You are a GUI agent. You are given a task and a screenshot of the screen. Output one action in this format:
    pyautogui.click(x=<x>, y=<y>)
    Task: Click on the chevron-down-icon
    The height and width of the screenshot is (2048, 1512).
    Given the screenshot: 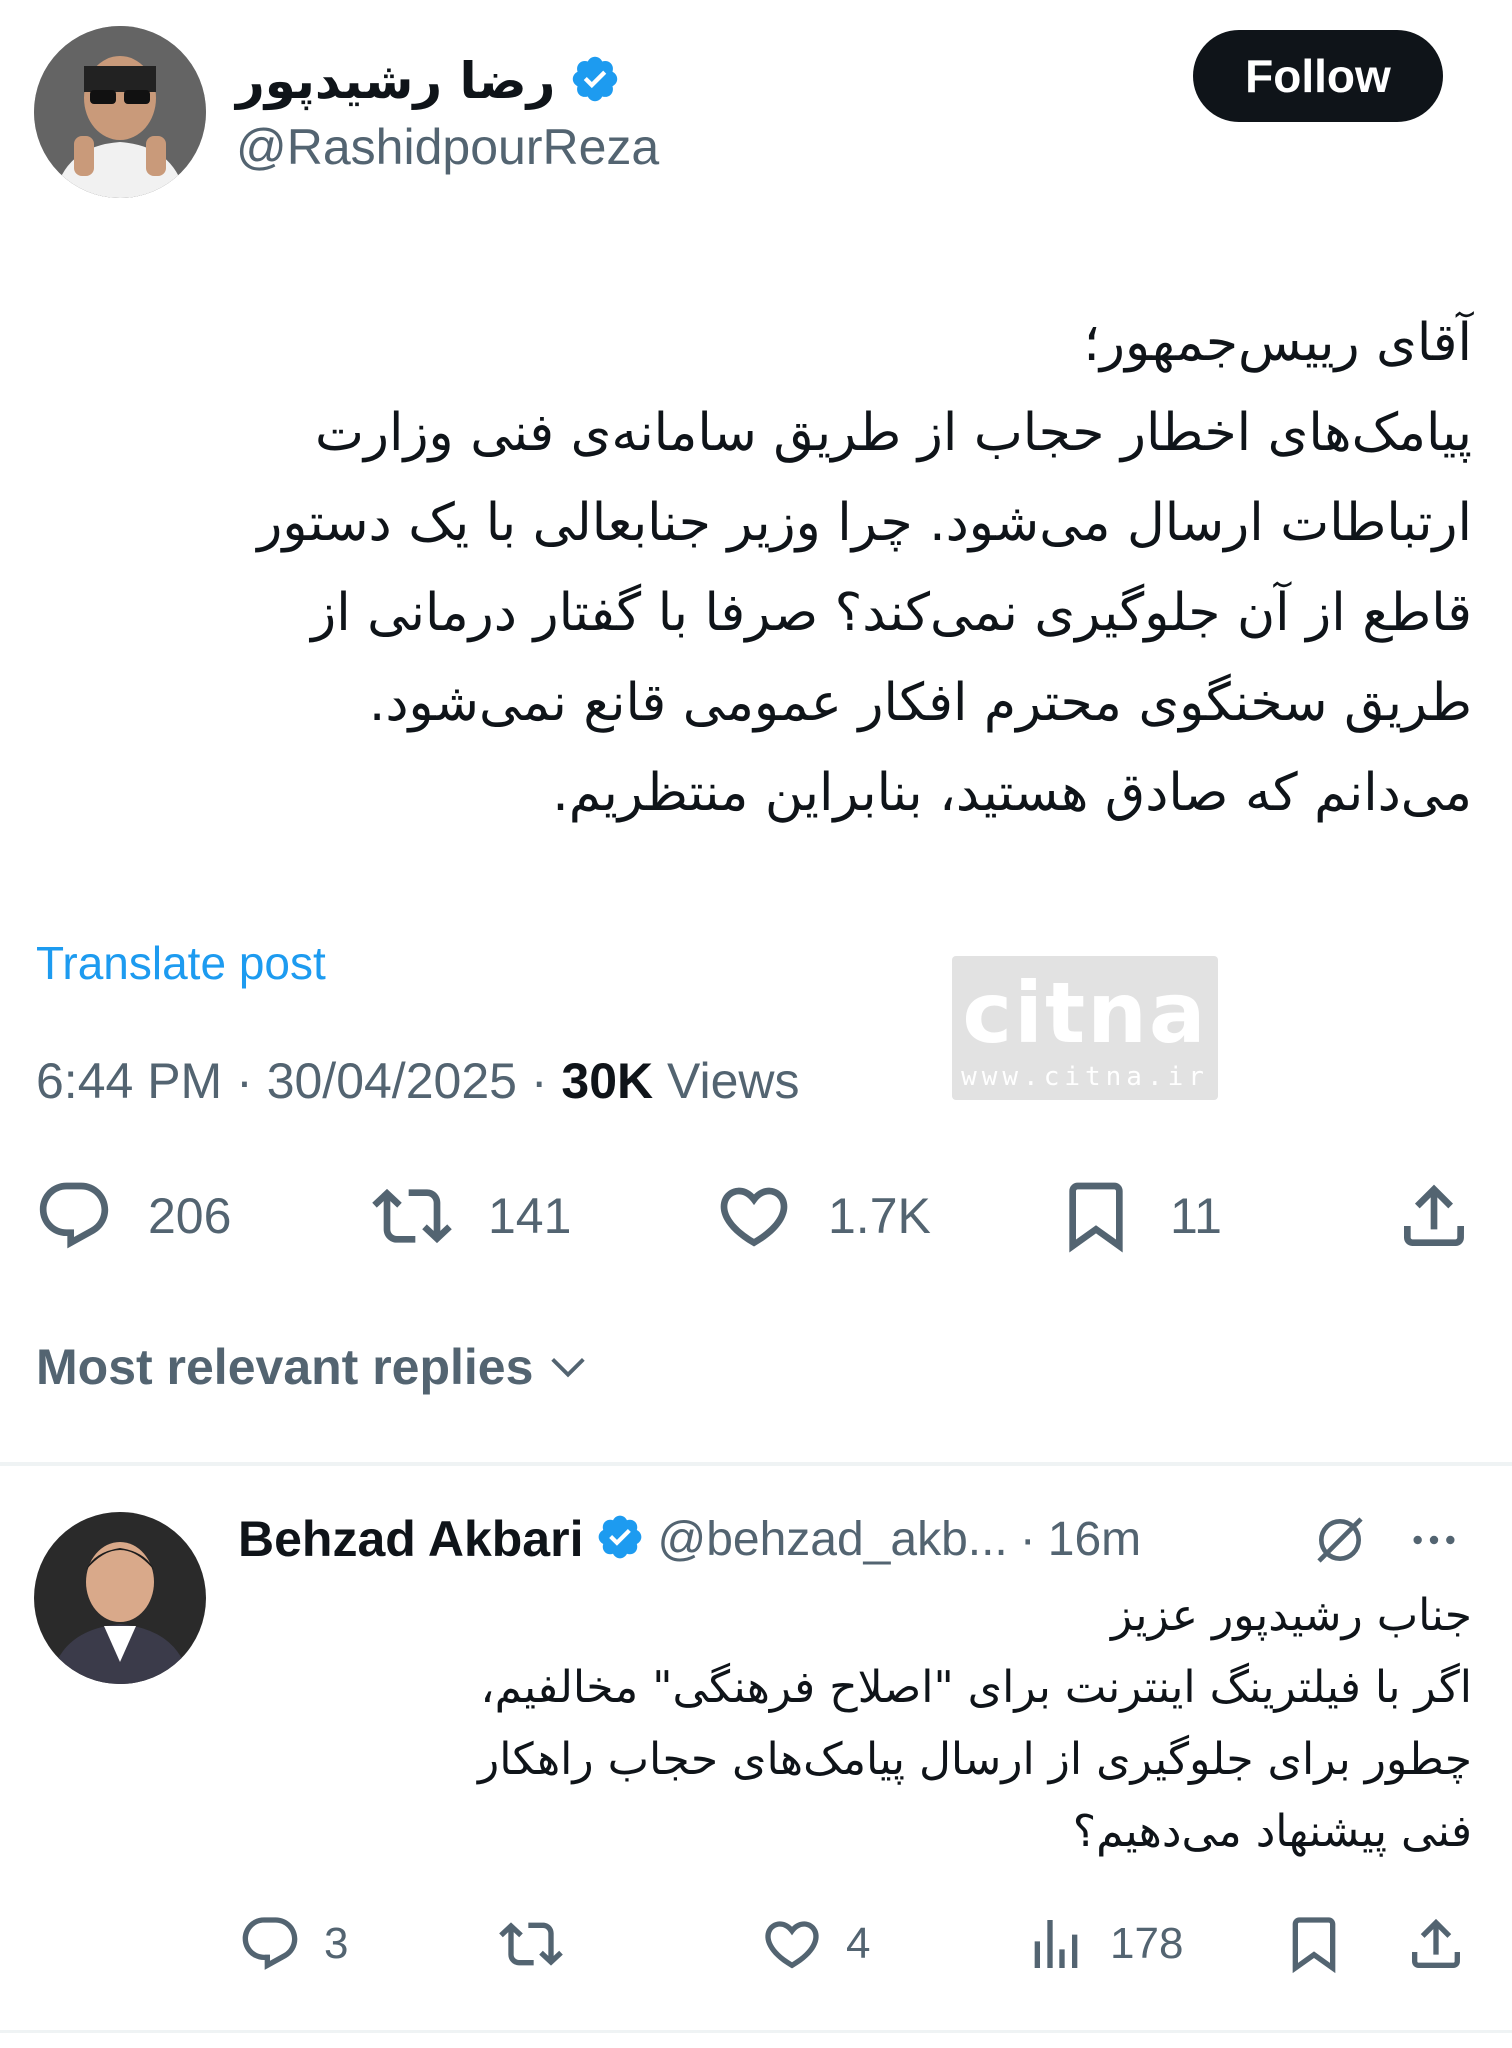 What is the action you would take?
    pyautogui.click(x=568, y=1367)
    